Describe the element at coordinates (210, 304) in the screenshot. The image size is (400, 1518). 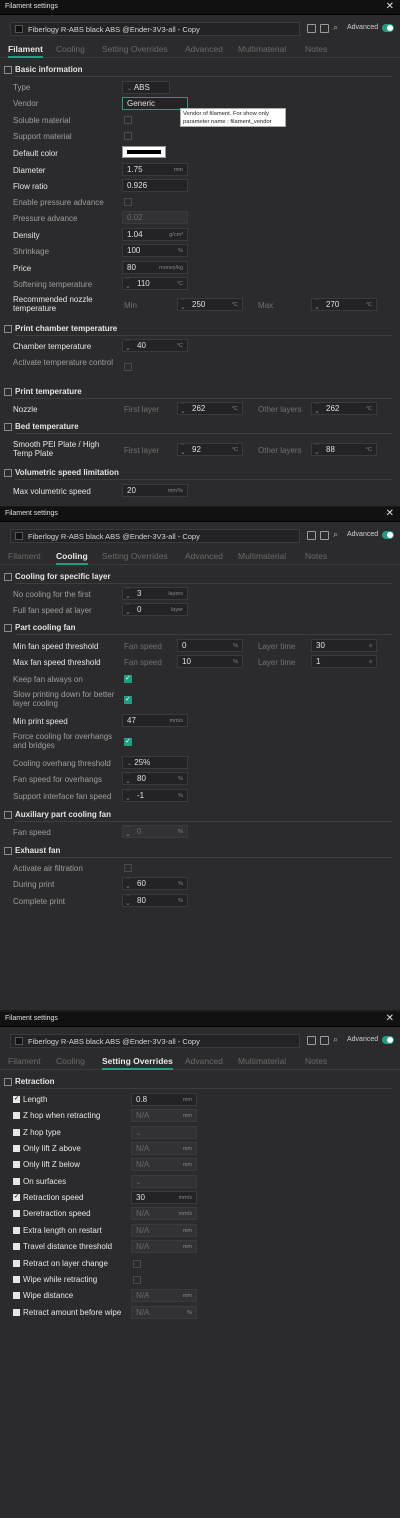
I see `rec-temp-min-input: ⌃ ⌄ 250 °C` at that location.